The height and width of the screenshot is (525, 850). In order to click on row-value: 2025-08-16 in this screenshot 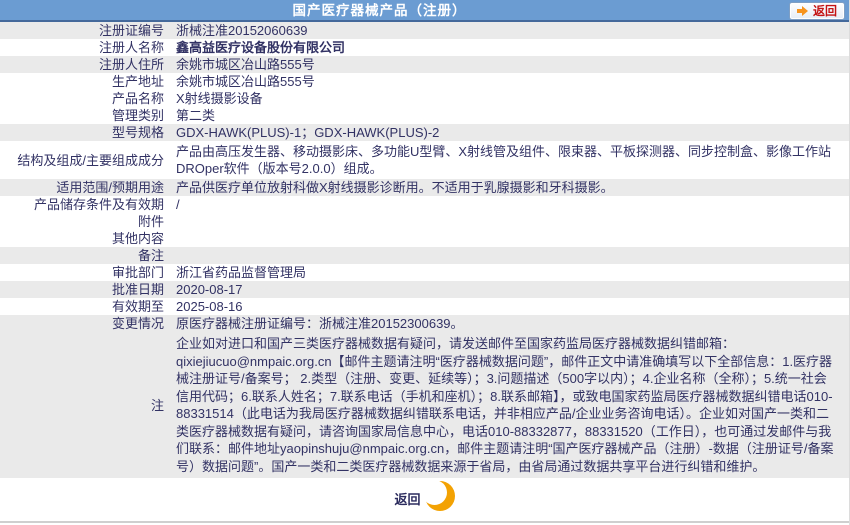, I will do `click(209, 306)`.